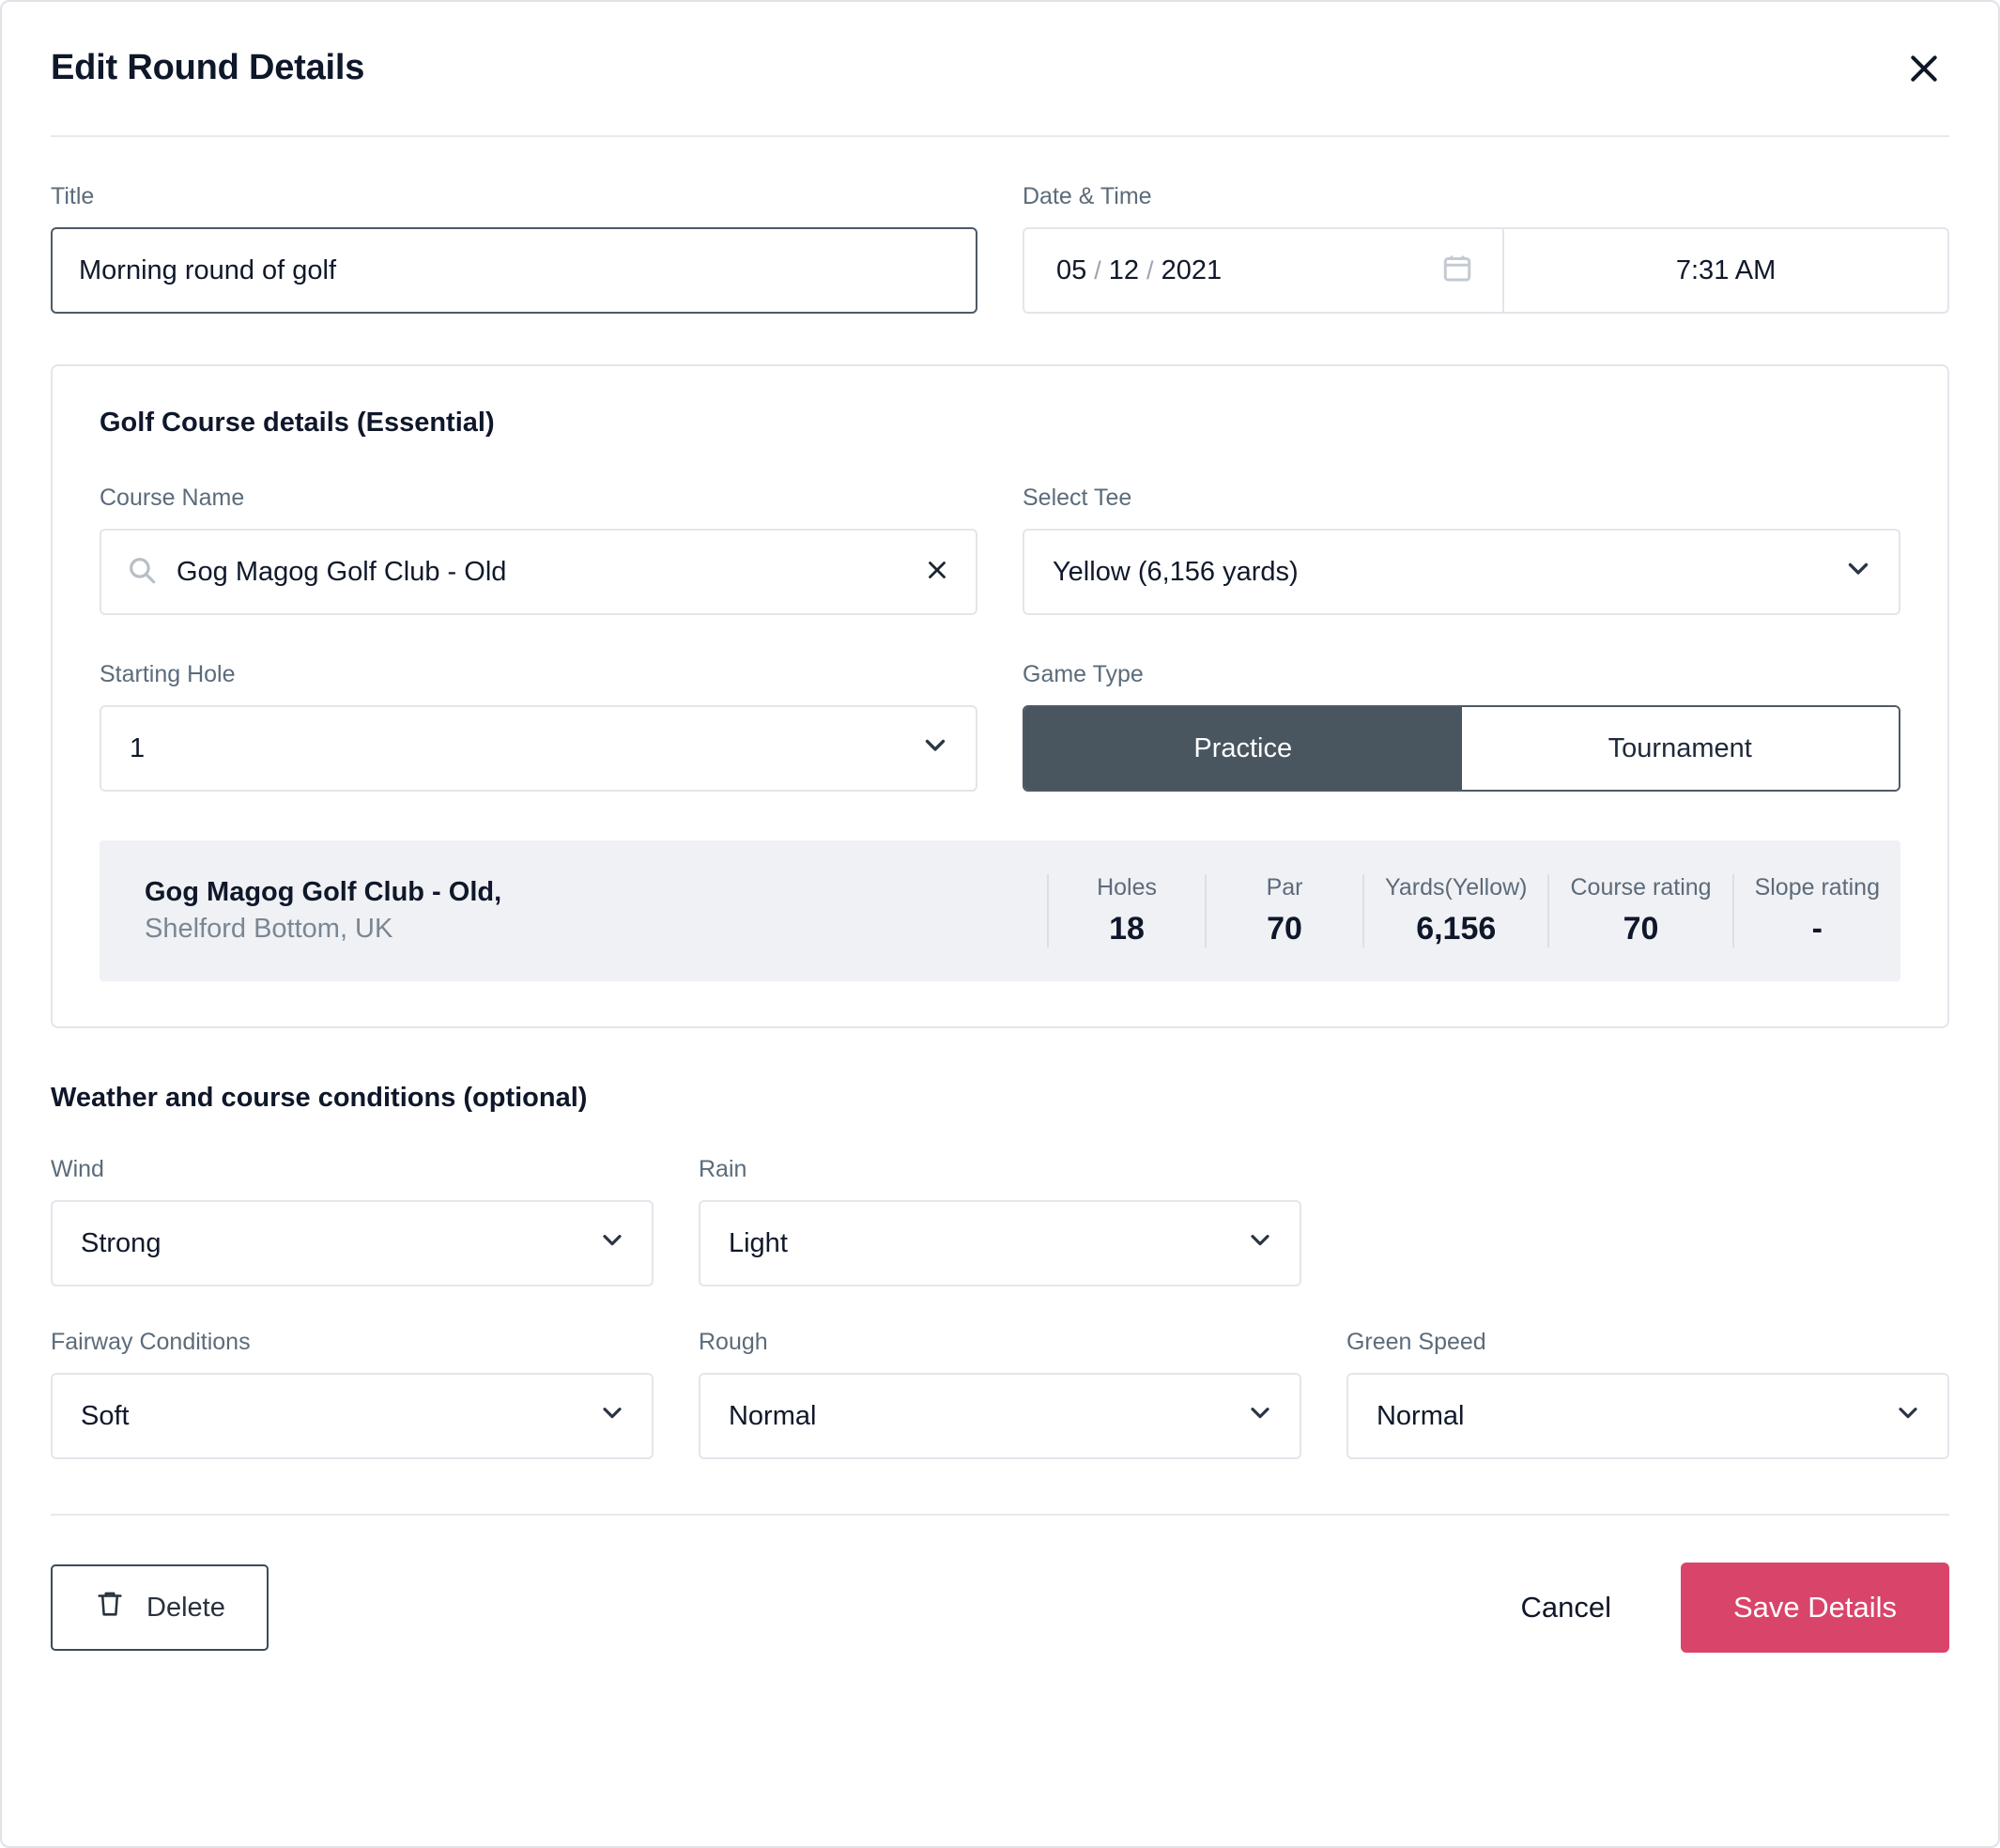  I want to click on title-field-group: Title Morning round of golf, so click(514, 248).